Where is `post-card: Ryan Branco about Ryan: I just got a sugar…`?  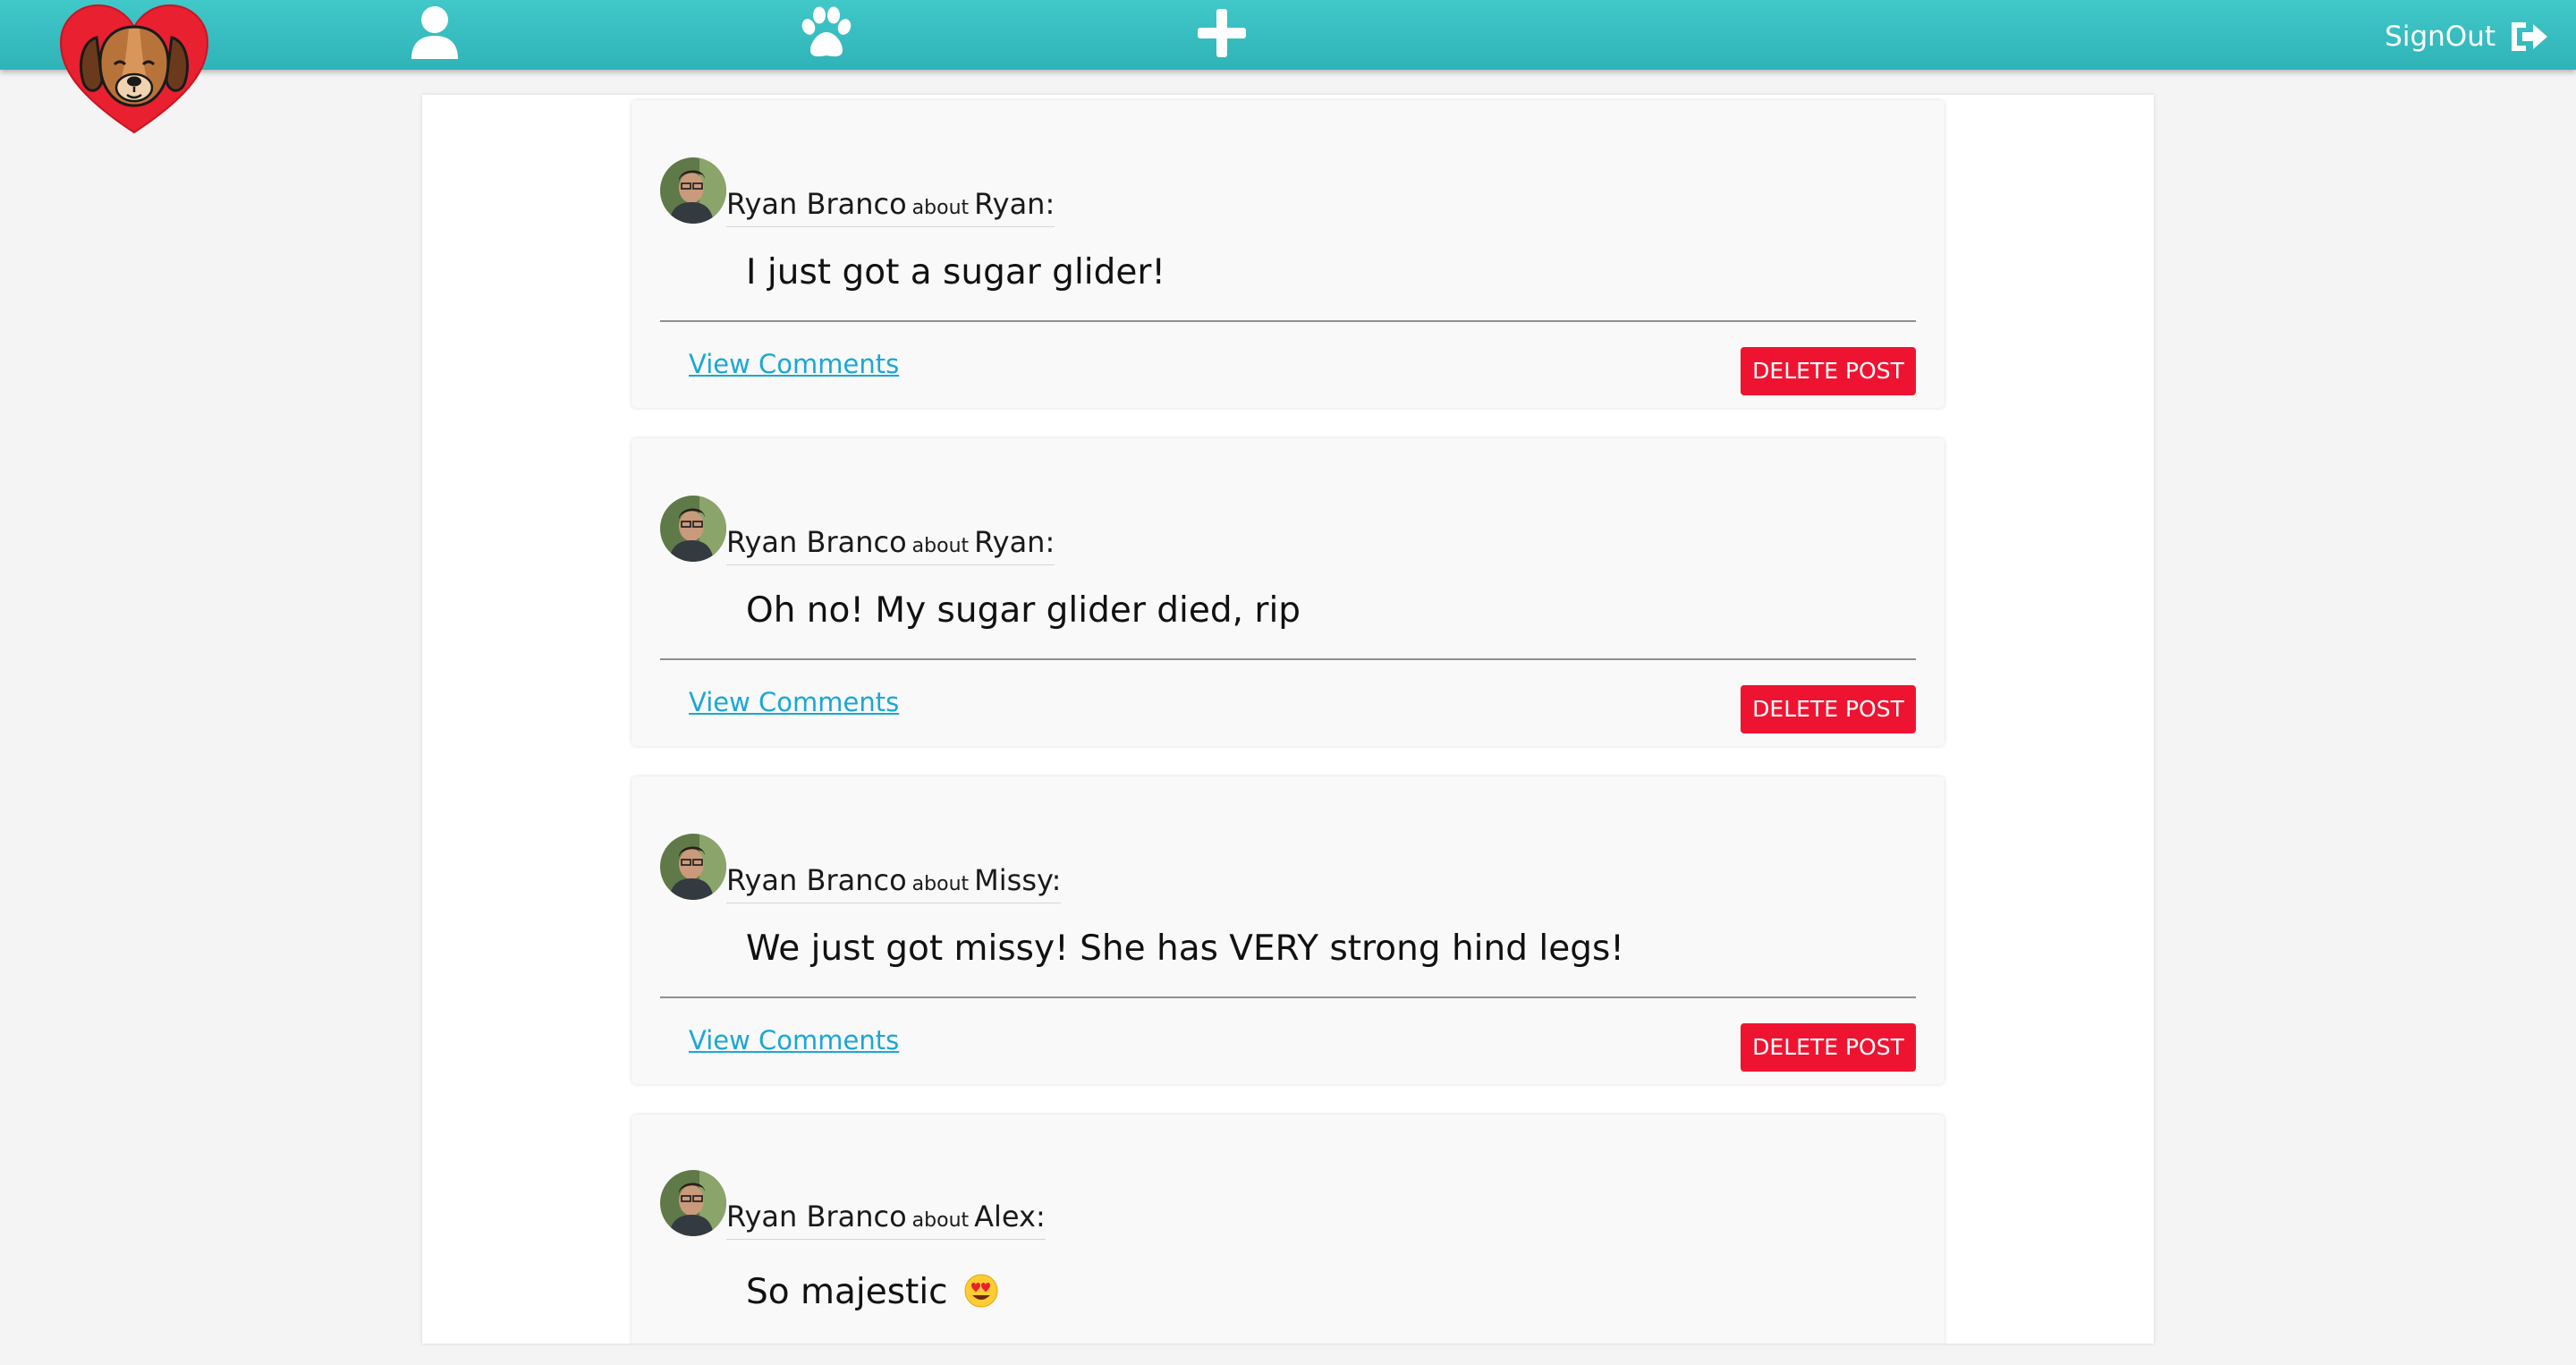
post-card: Ryan Branco about Ryan: I just got a sugar… is located at coordinates (1288, 254).